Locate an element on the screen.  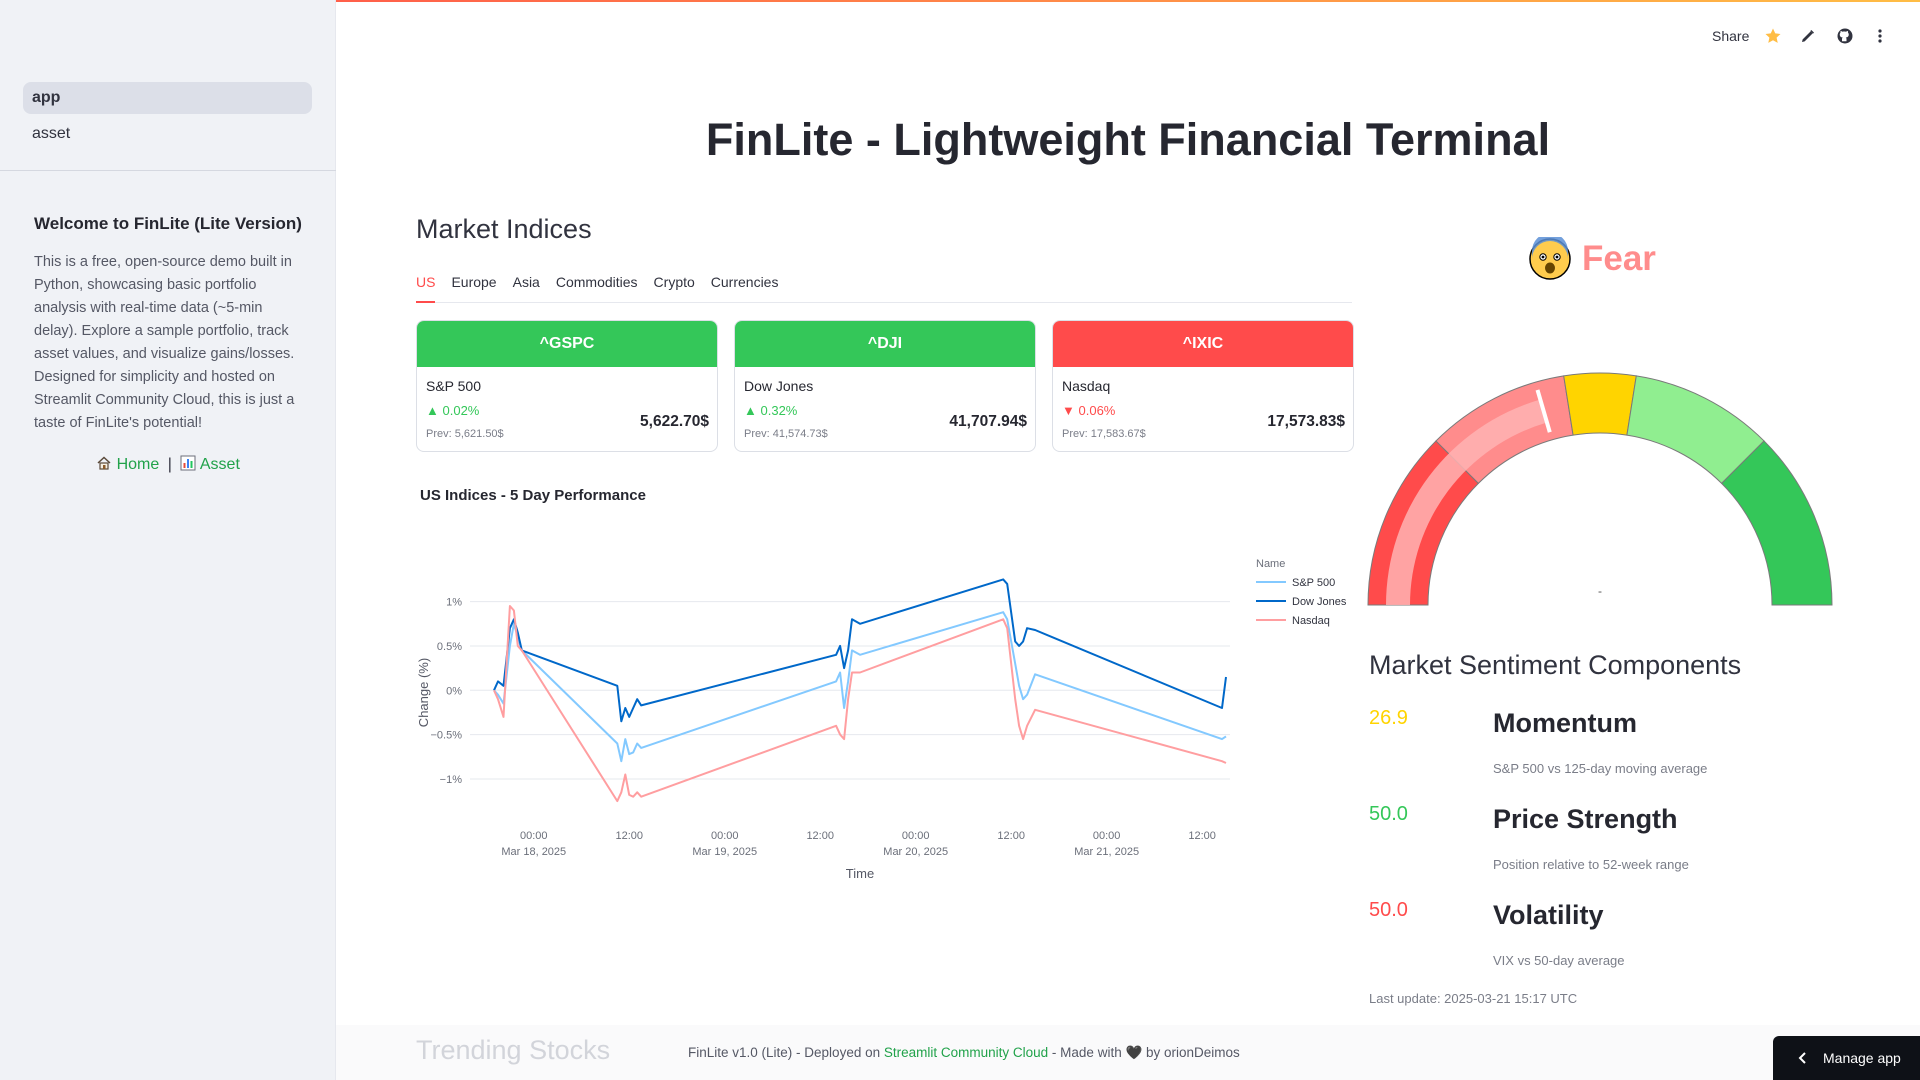
card-name: Dow Jones is located at coordinates (779, 386).